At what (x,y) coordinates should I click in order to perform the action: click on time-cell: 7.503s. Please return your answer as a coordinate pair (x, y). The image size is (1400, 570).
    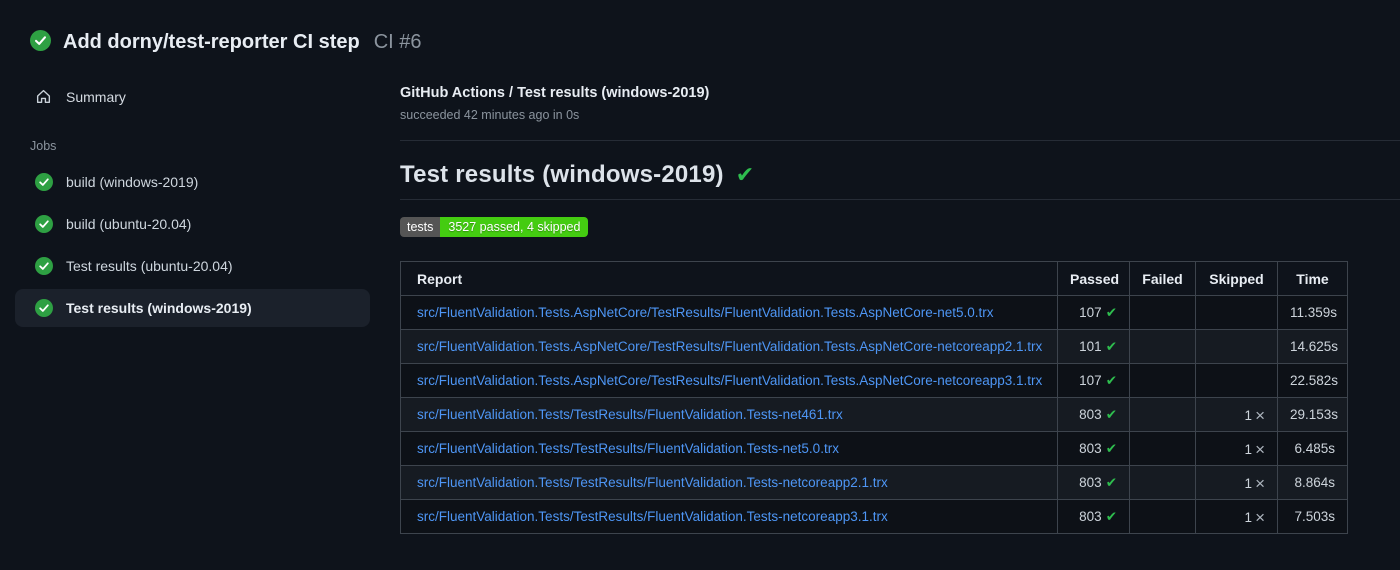
    Looking at the image, I should click on (1312, 516).